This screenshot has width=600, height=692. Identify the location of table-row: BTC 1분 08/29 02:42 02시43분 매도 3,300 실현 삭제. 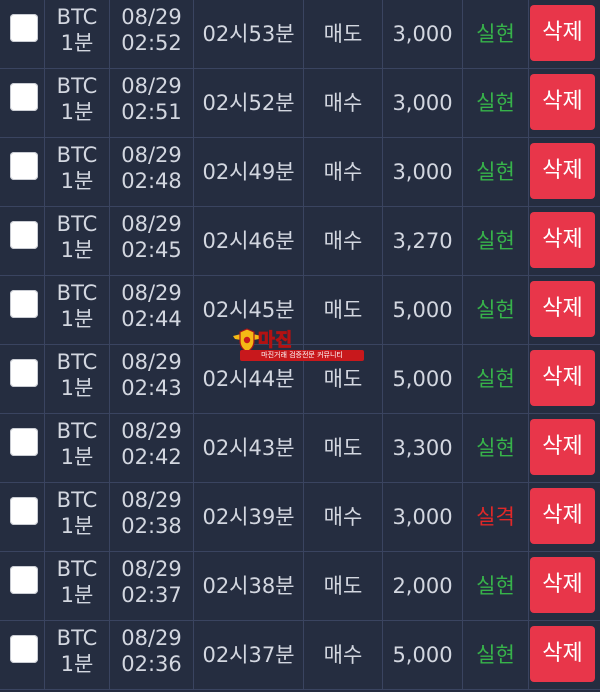
(300, 448).